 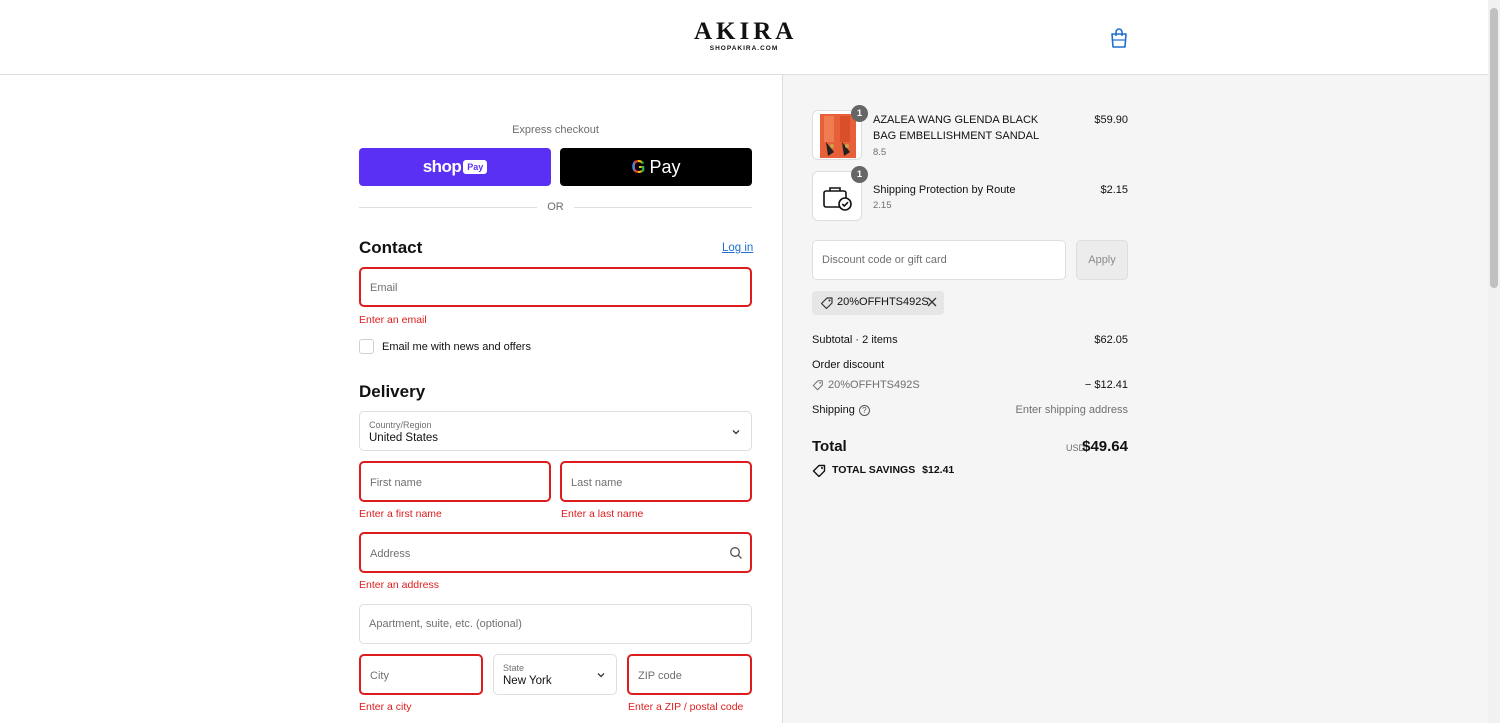 I want to click on order-discount-value: − $12.41, so click(x=1106, y=385).